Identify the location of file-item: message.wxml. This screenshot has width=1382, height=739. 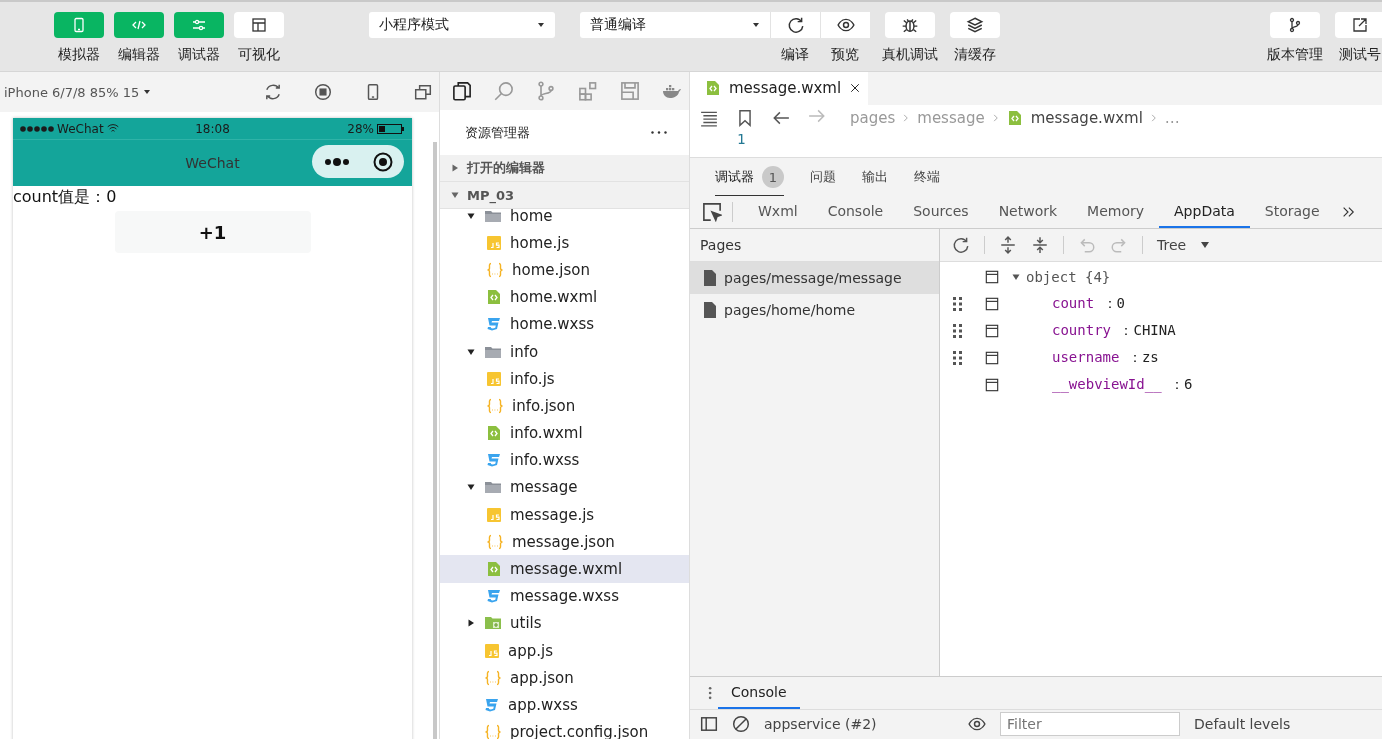
(564, 569).